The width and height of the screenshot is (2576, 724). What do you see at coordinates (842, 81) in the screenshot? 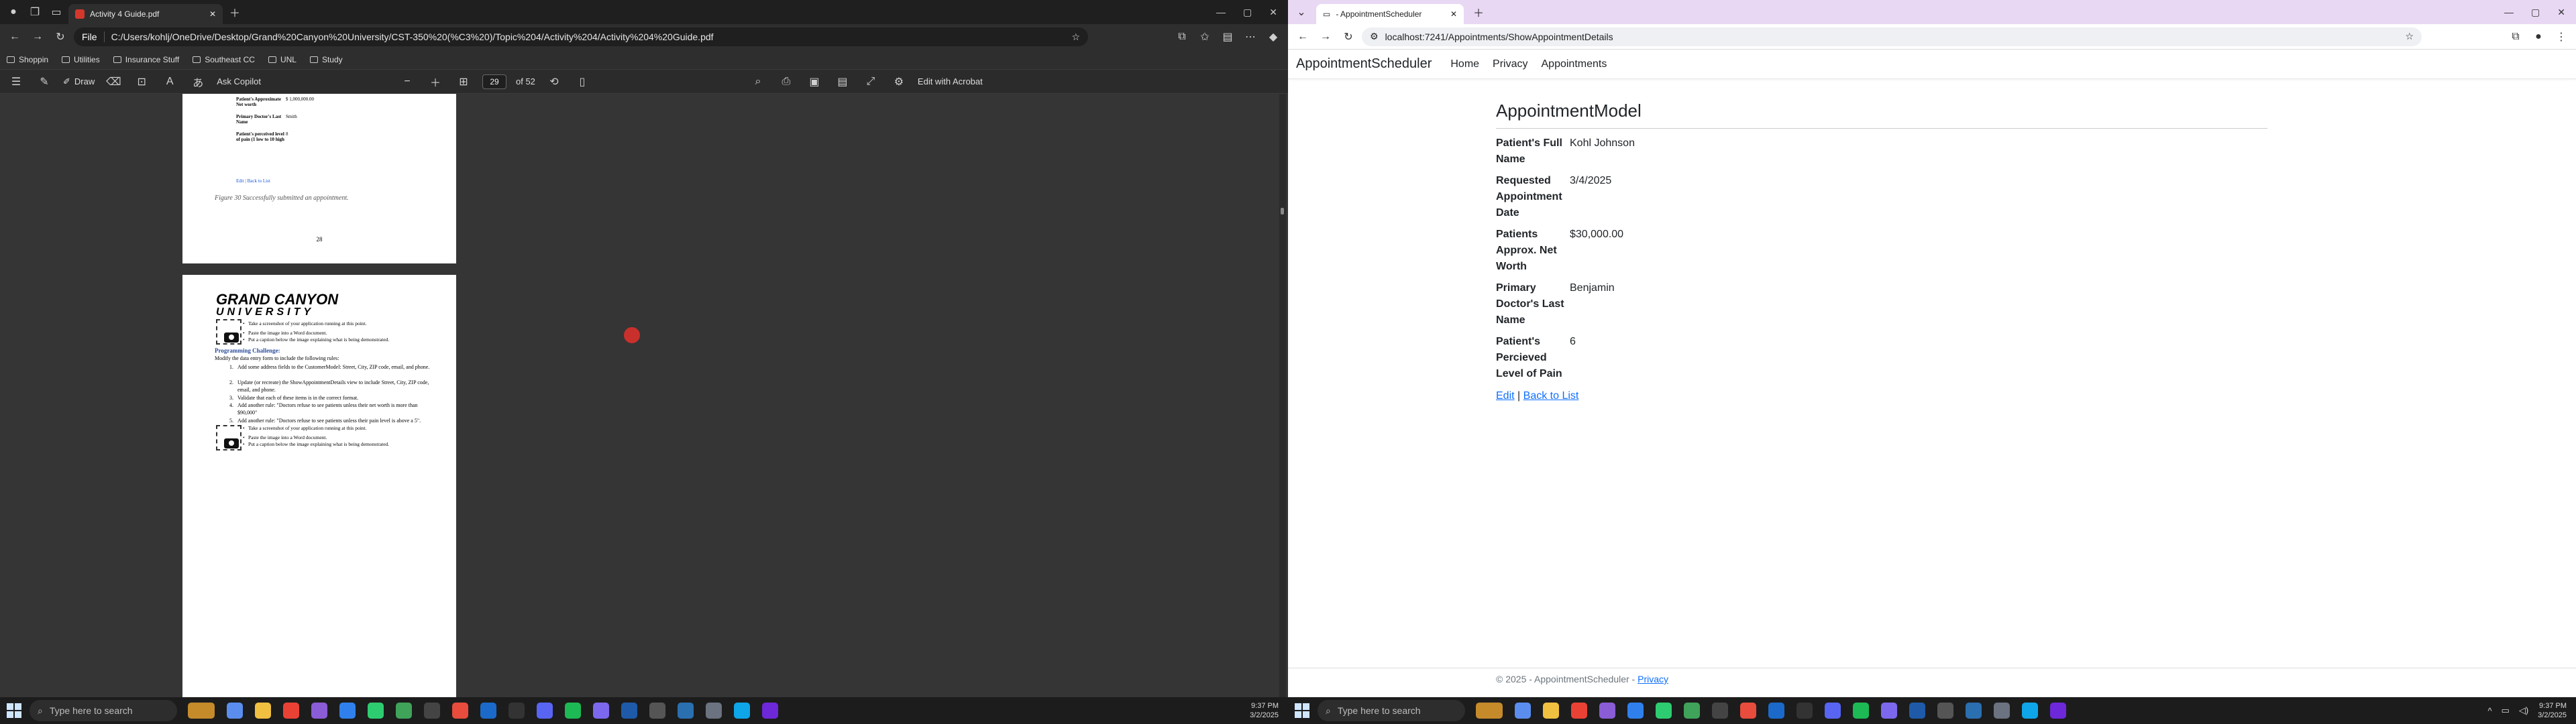
I see `save-as-icon: ▤` at bounding box center [842, 81].